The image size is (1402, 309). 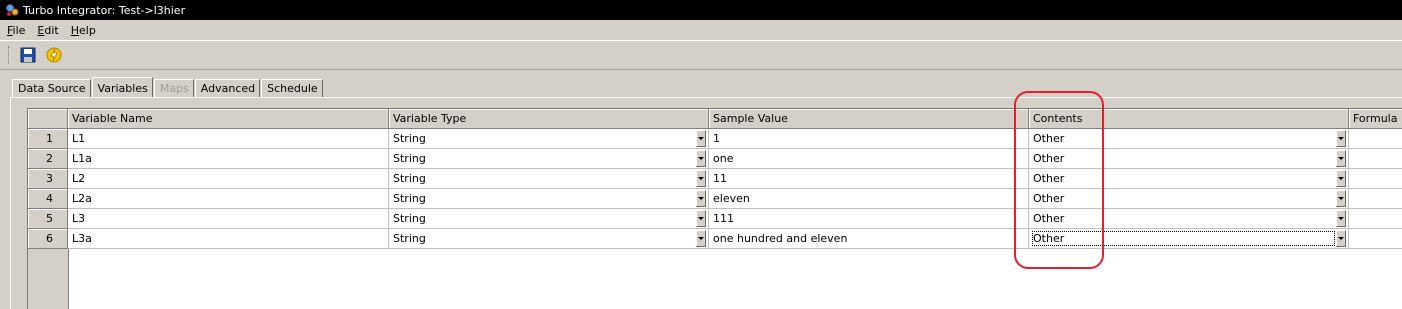 I want to click on sample-value-text: 11, so click(x=720, y=178).